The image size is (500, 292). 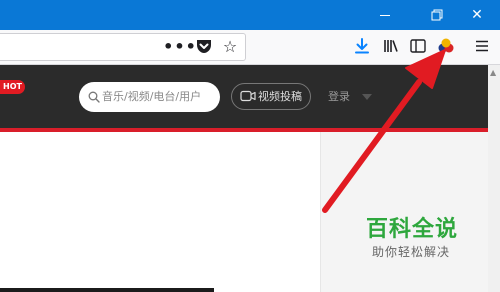 I want to click on restore-icon, so click(x=437, y=15).